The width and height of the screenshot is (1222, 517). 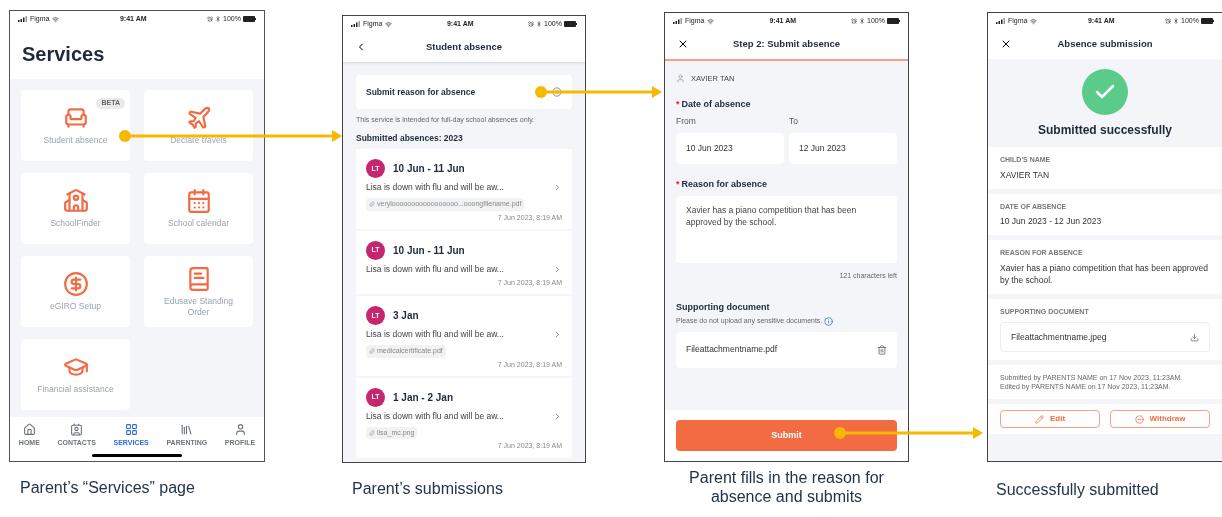 I want to click on tile-label: Edusave Standing Order, so click(x=198, y=306).